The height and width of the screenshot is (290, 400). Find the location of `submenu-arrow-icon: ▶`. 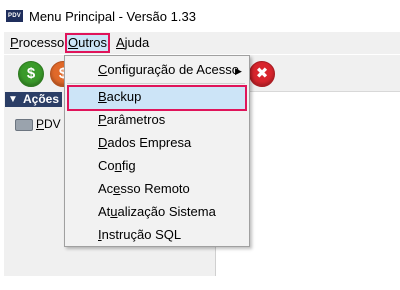

submenu-arrow-icon: ▶ is located at coordinates (238, 71).